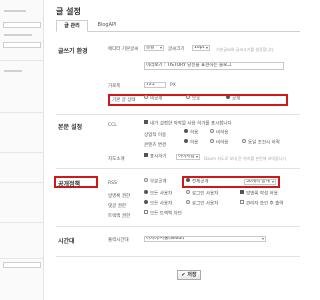 This screenshot has height=300, width=320. I want to click on visibility-private-label: 비공개, so click(156, 99).